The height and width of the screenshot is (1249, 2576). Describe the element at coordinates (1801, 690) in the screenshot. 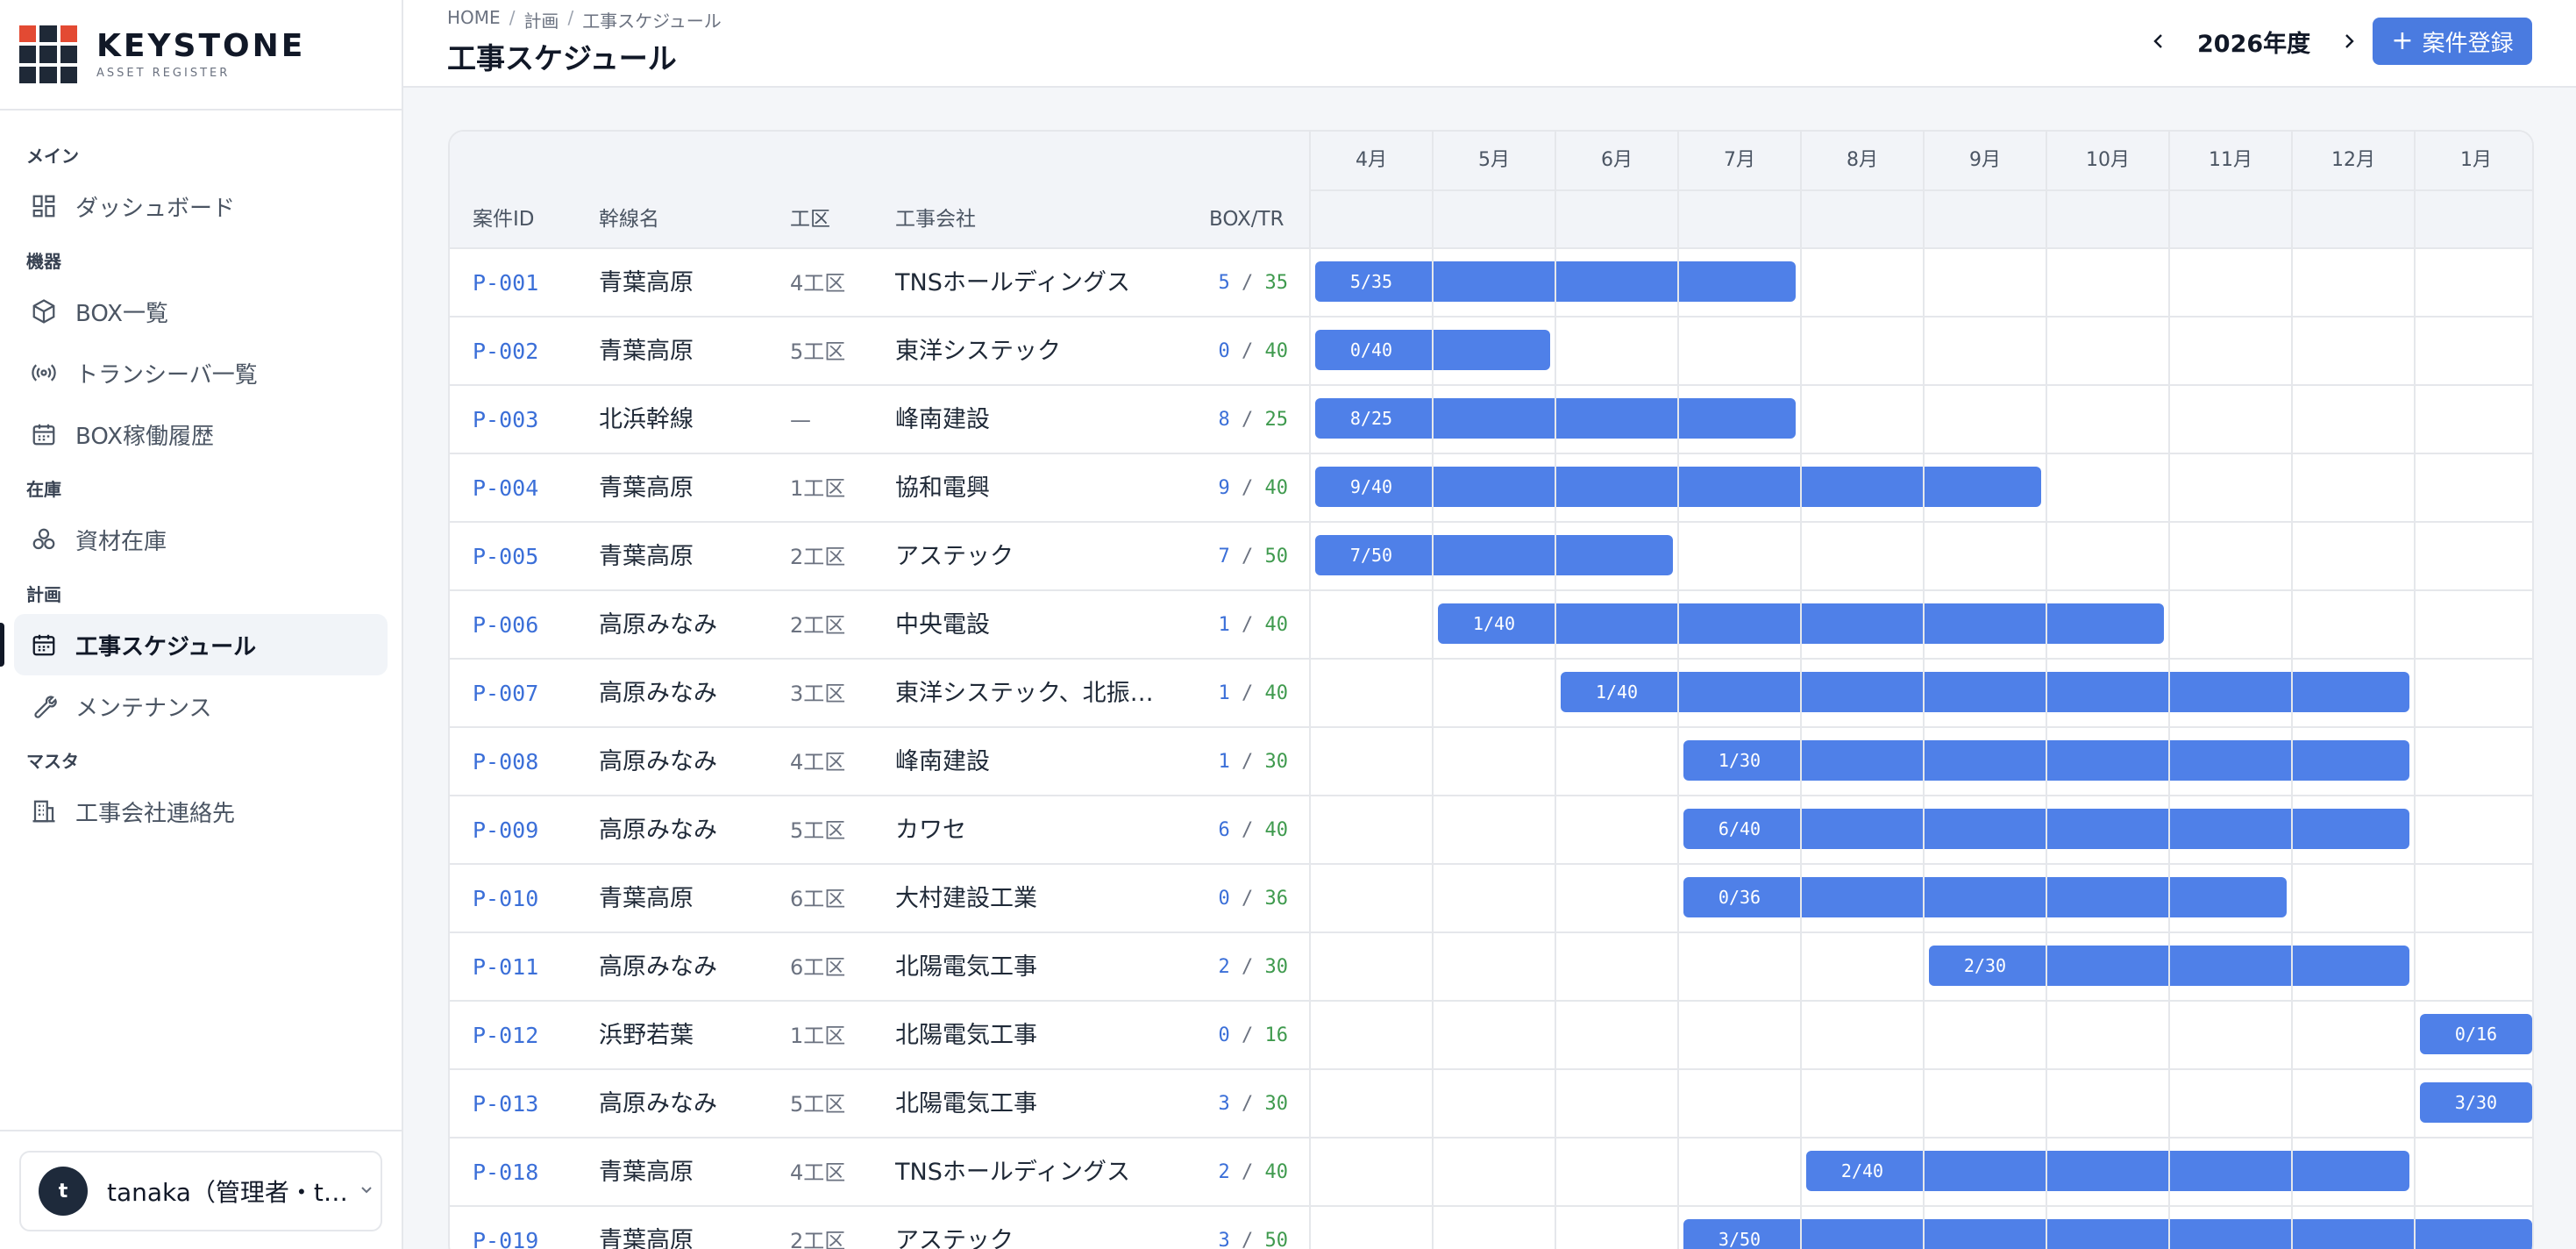

I see `grid-line` at that location.